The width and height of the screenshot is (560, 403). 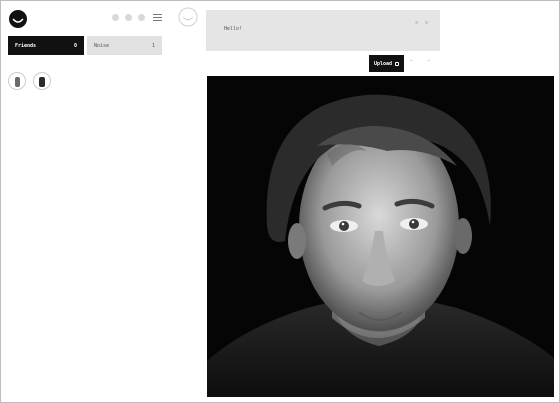 I want to click on upload-button: Upload, so click(x=386, y=63).